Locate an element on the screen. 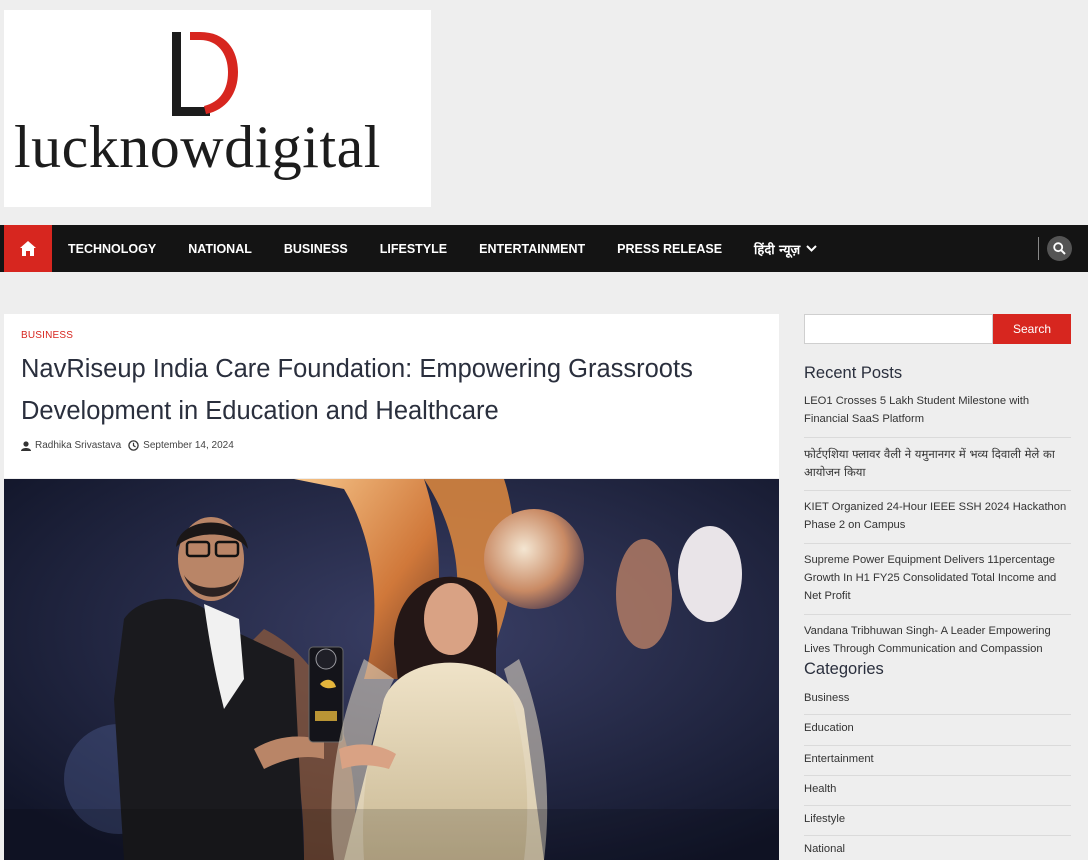  site-logo: lucknowdigital is located at coordinates (217, 108).